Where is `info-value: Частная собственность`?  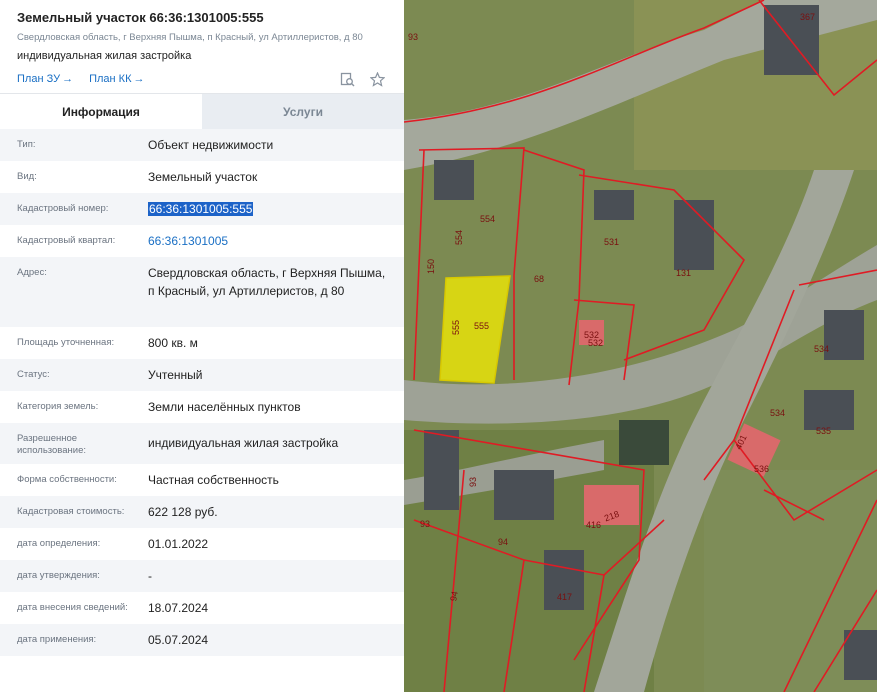 info-value: Частная собственность is located at coordinates (213, 480).